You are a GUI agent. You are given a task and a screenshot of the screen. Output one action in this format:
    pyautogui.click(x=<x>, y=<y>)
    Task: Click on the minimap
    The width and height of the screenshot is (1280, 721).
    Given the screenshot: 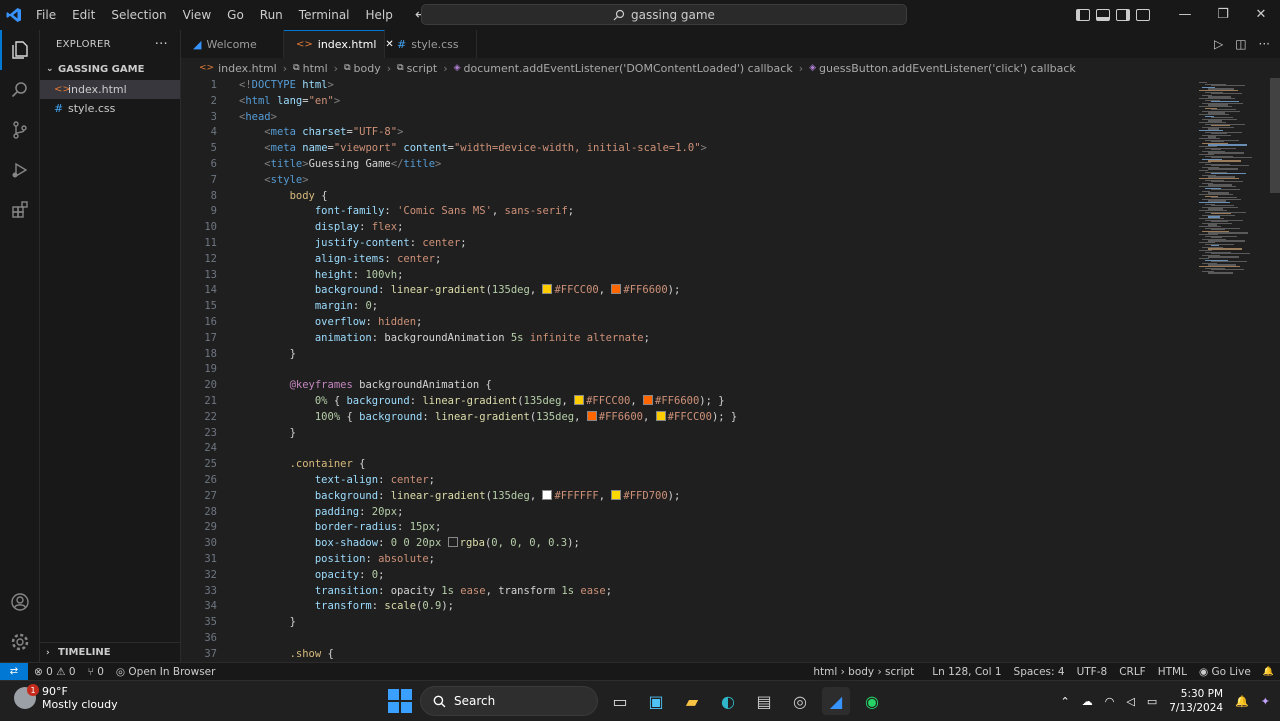 What is the action you would take?
    pyautogui.click(x=1229, y=370)
    